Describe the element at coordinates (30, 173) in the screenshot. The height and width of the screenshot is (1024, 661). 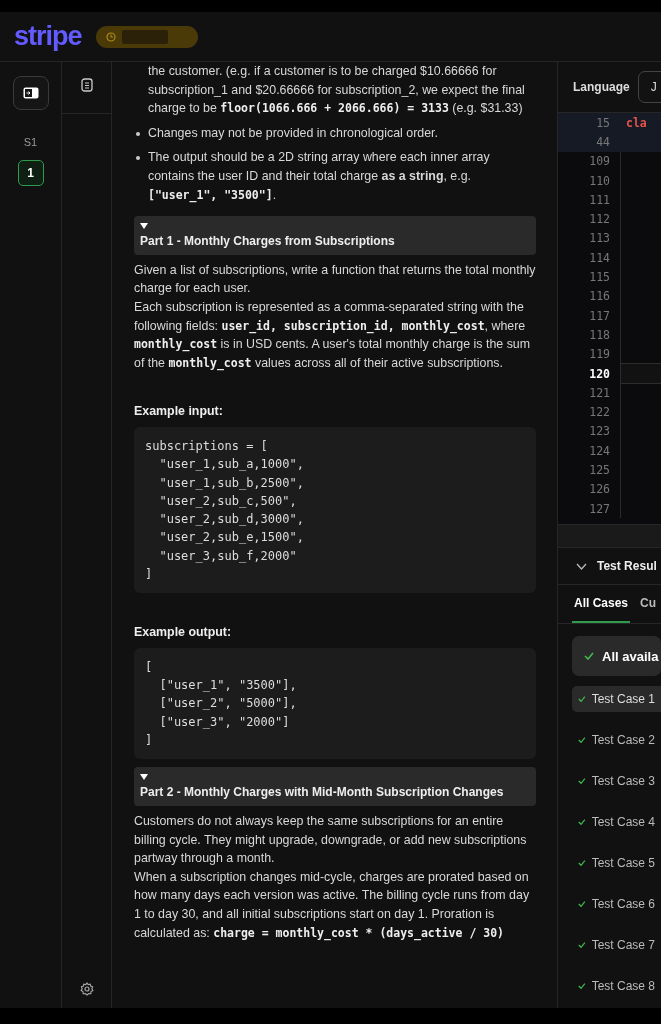
I see `question-number: 1` at that location.